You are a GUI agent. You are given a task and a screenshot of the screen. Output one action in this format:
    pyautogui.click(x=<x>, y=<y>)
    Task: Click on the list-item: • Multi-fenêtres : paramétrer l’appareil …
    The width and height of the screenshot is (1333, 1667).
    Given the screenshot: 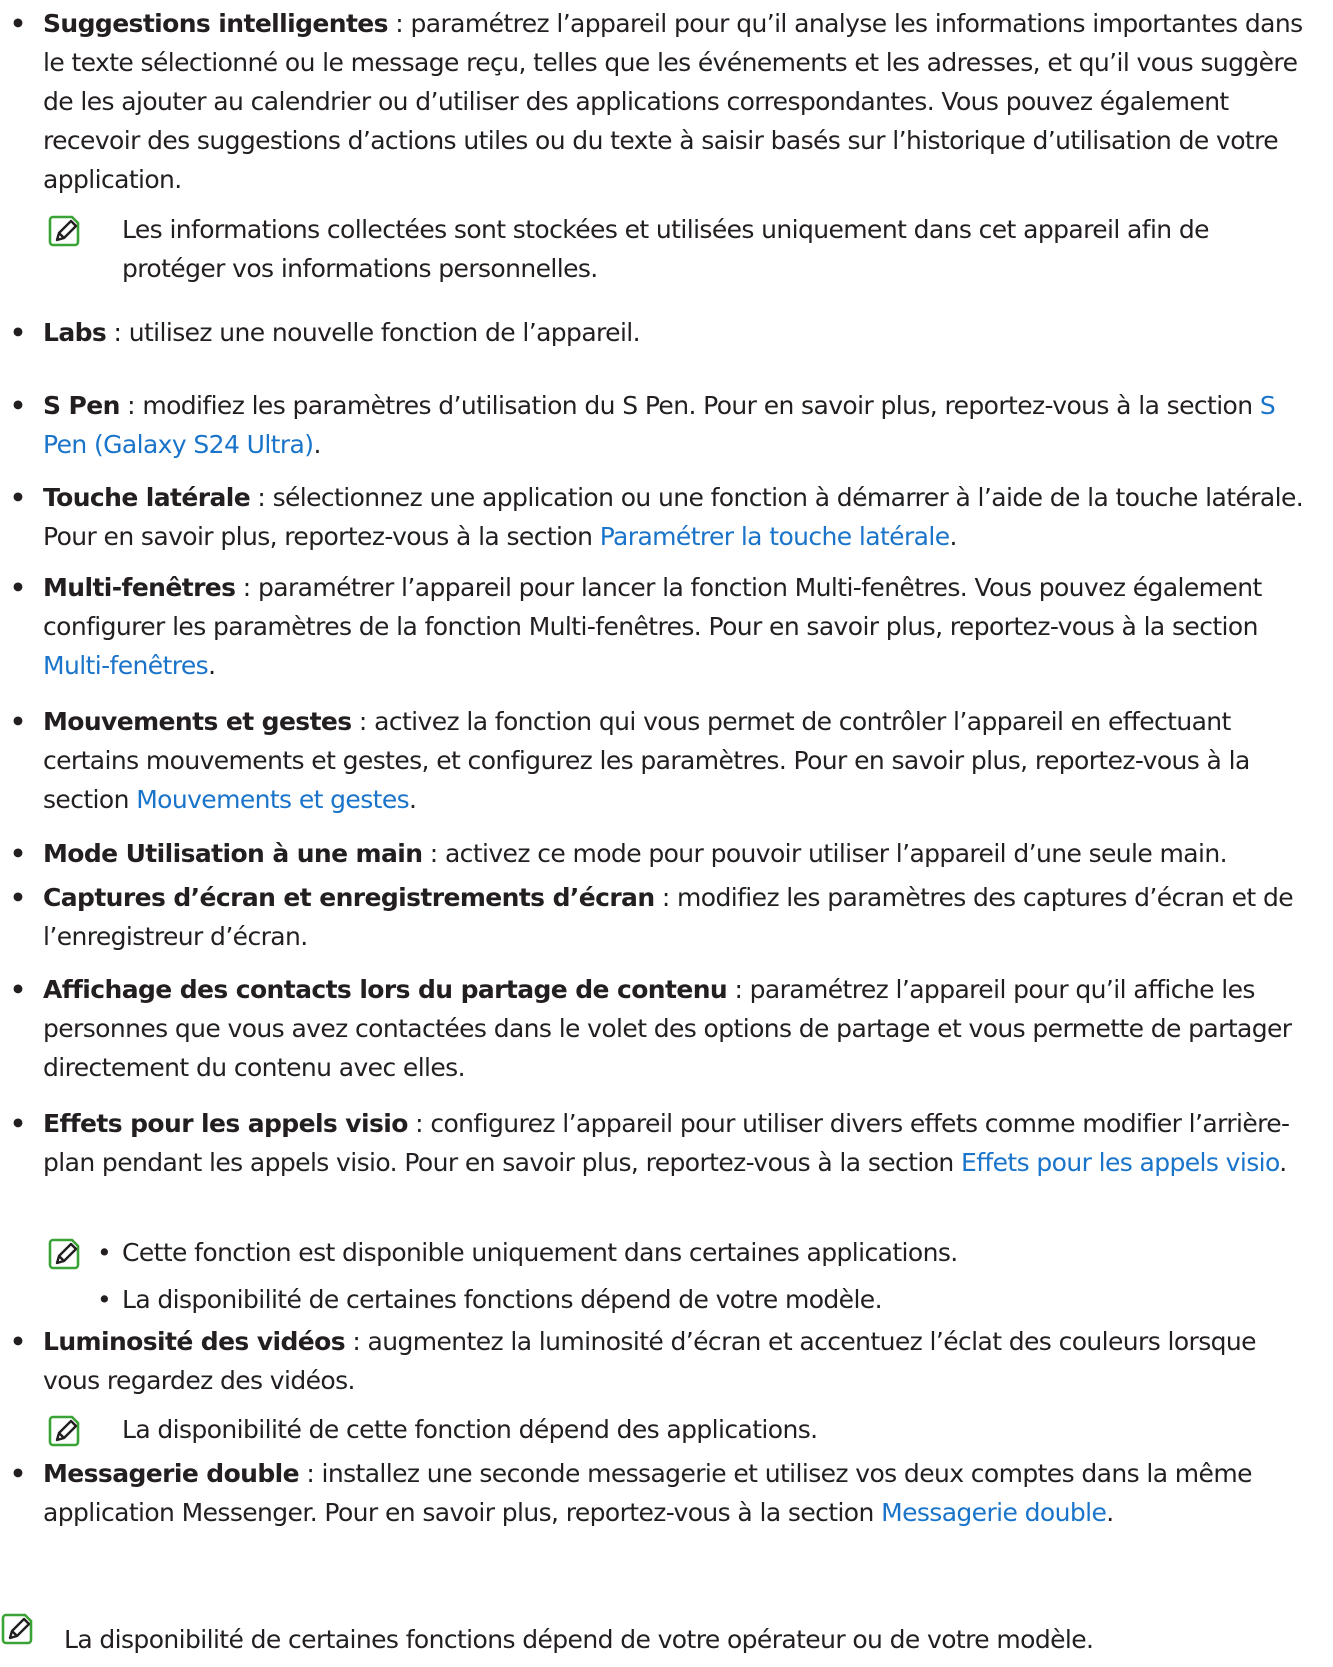 What is the action you would take?
    pyautogui.click(x=654, y=626)
    